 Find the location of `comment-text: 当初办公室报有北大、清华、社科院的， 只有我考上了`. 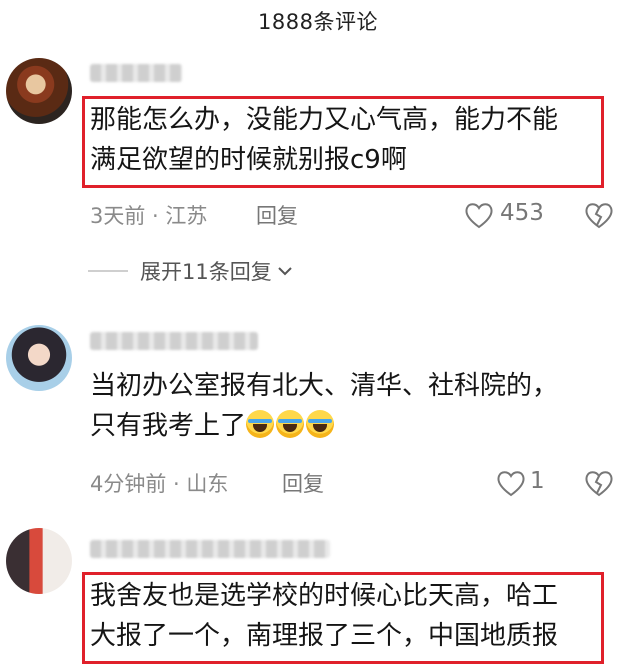

comment-text: 当初办公室报有北大、清华、社科院的， 只有我考上了 is located at coordinates (324, 406).